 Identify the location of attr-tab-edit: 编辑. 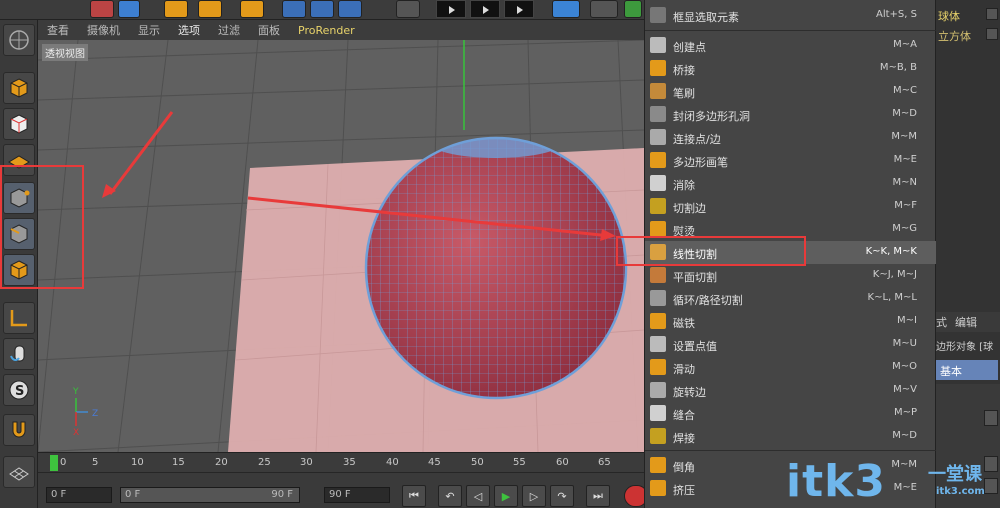
(966, 322).